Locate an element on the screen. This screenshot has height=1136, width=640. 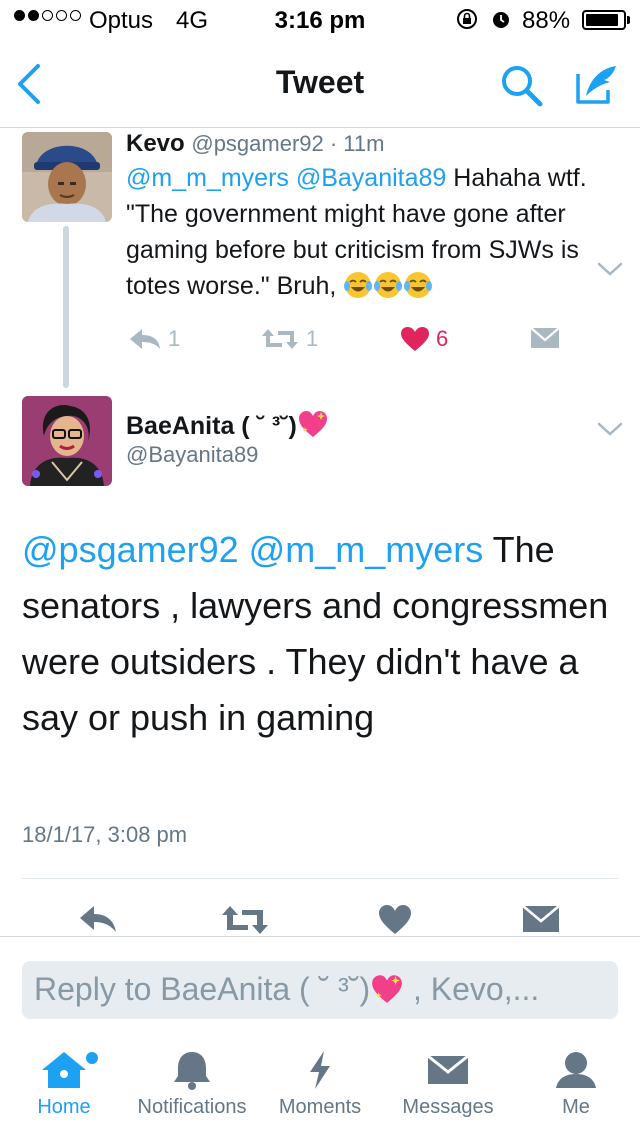
rotation-lock-icon is located at coordinates (467, 19).